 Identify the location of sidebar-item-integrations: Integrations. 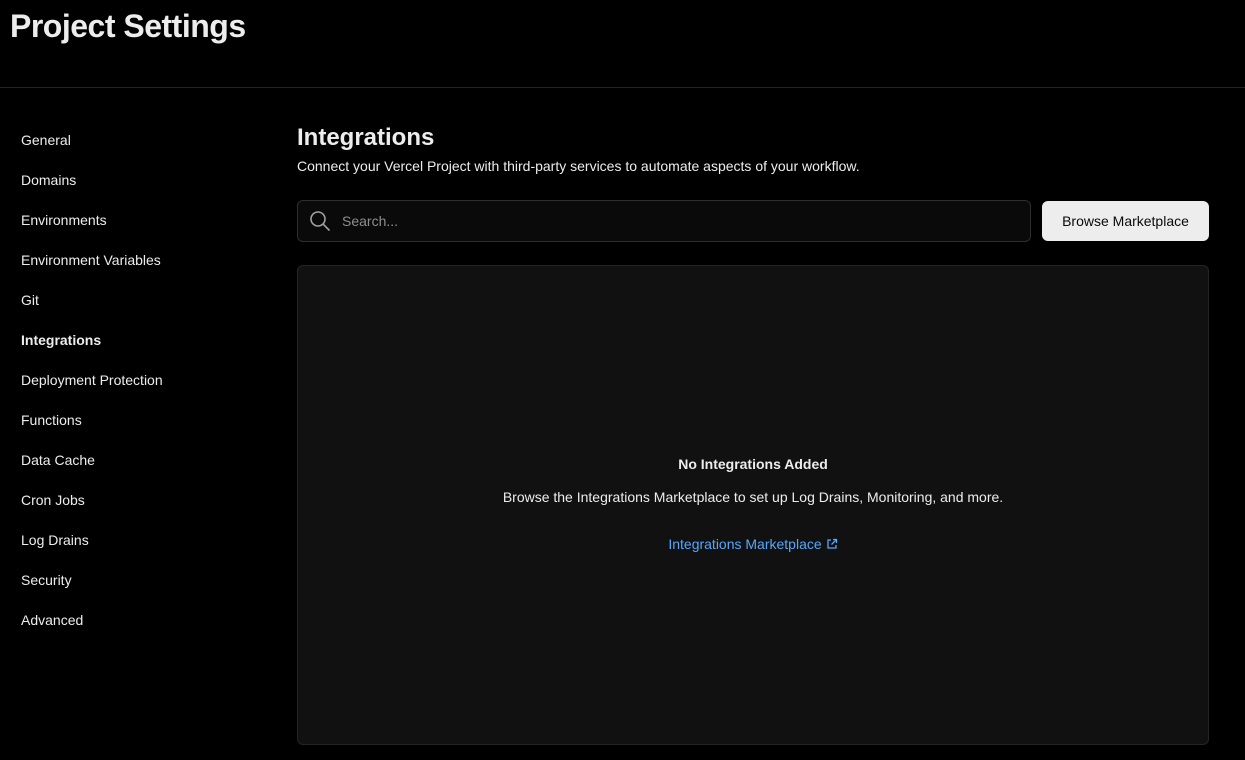
(61, 340).